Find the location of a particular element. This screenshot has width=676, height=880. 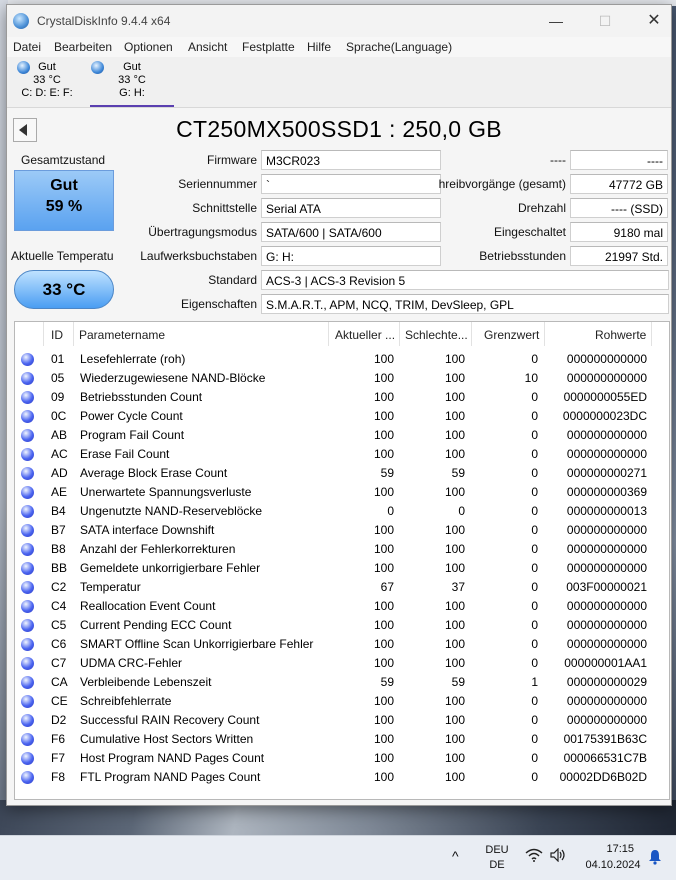

table-row: AB Program Fail Count 100 100 0 000000000000 is located at coordinates (342, 435).